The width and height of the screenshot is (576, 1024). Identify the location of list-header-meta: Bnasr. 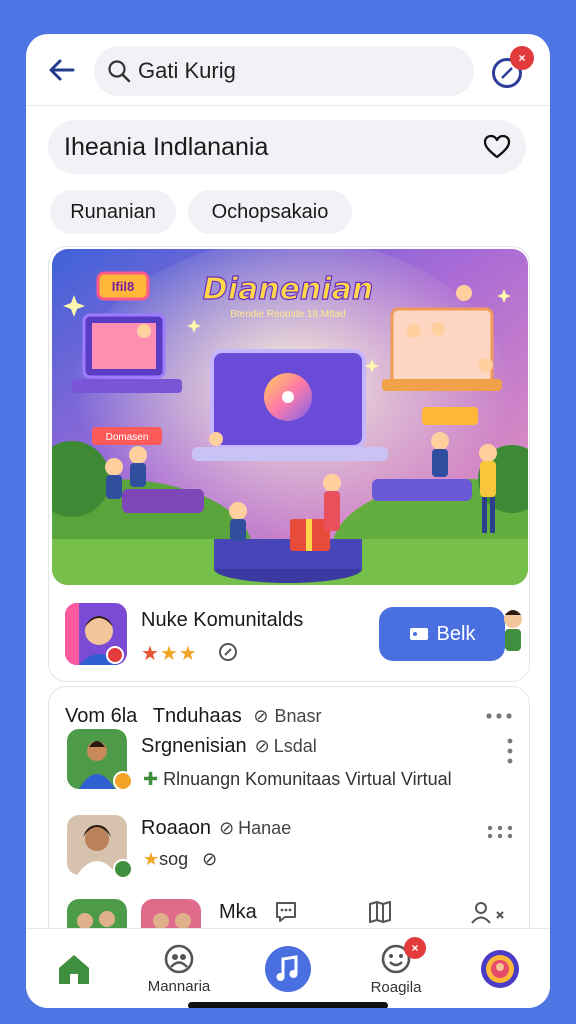
(298, 716).